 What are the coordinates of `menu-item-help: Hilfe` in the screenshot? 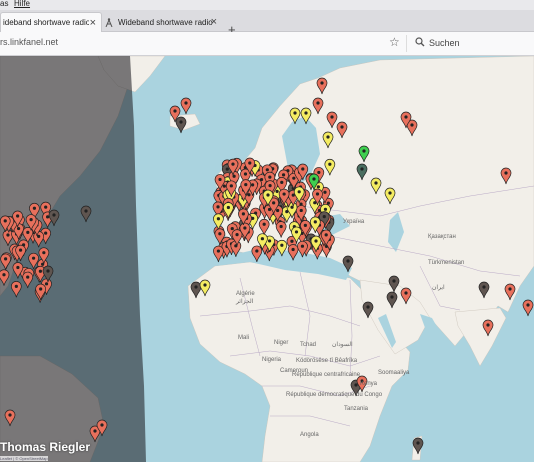 It's located at (22, 4).